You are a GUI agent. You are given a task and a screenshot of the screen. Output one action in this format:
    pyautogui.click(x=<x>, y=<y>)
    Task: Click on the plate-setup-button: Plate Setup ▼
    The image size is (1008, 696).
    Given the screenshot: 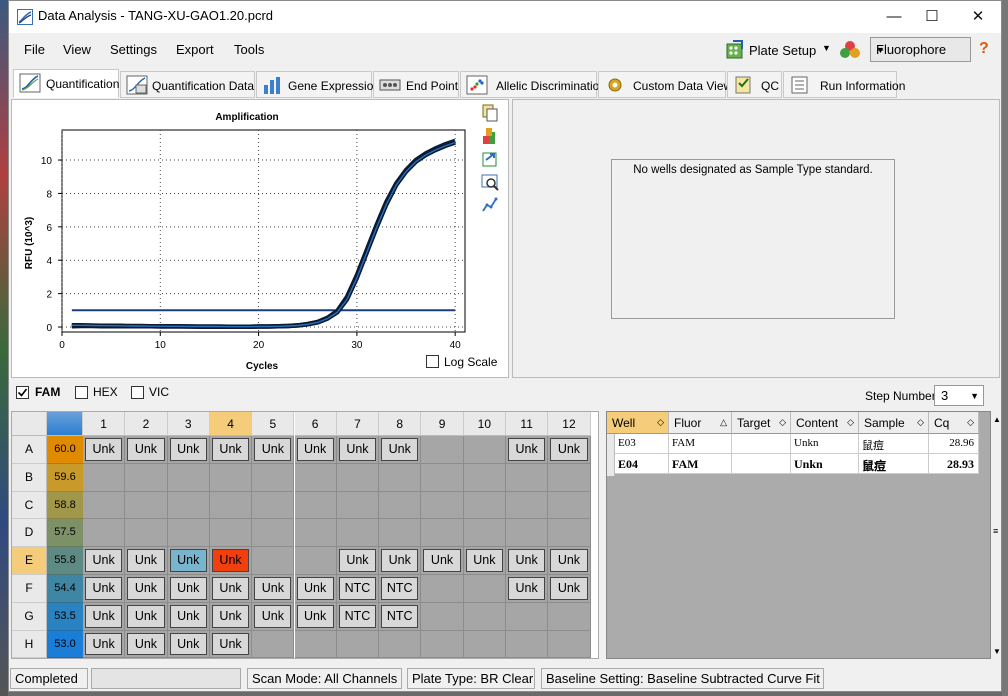 What is the action you would take?
    pyautogui.click(x=776, y=50)
    